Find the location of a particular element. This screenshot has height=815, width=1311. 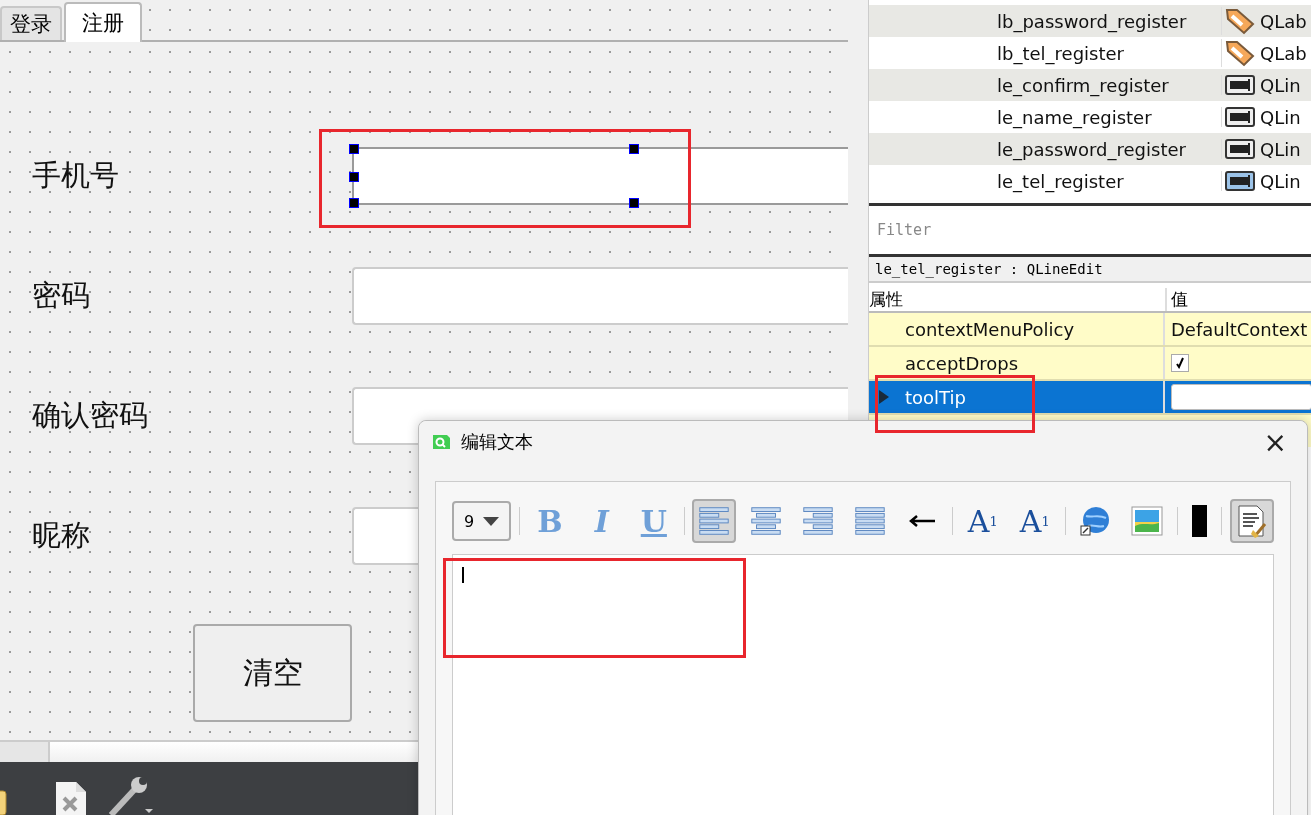

left-arrow-icon is located at coordinates (922, 521).